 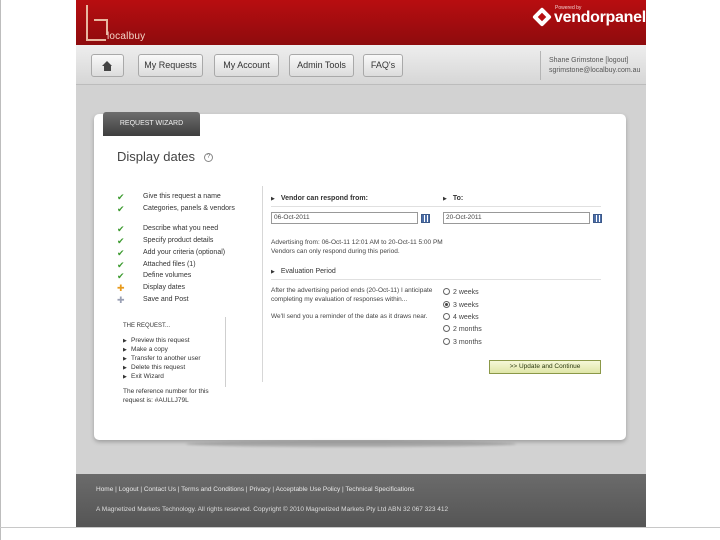 I want to click on header: localbuy Powered by vendorpanel, so click(x=361, y=22).